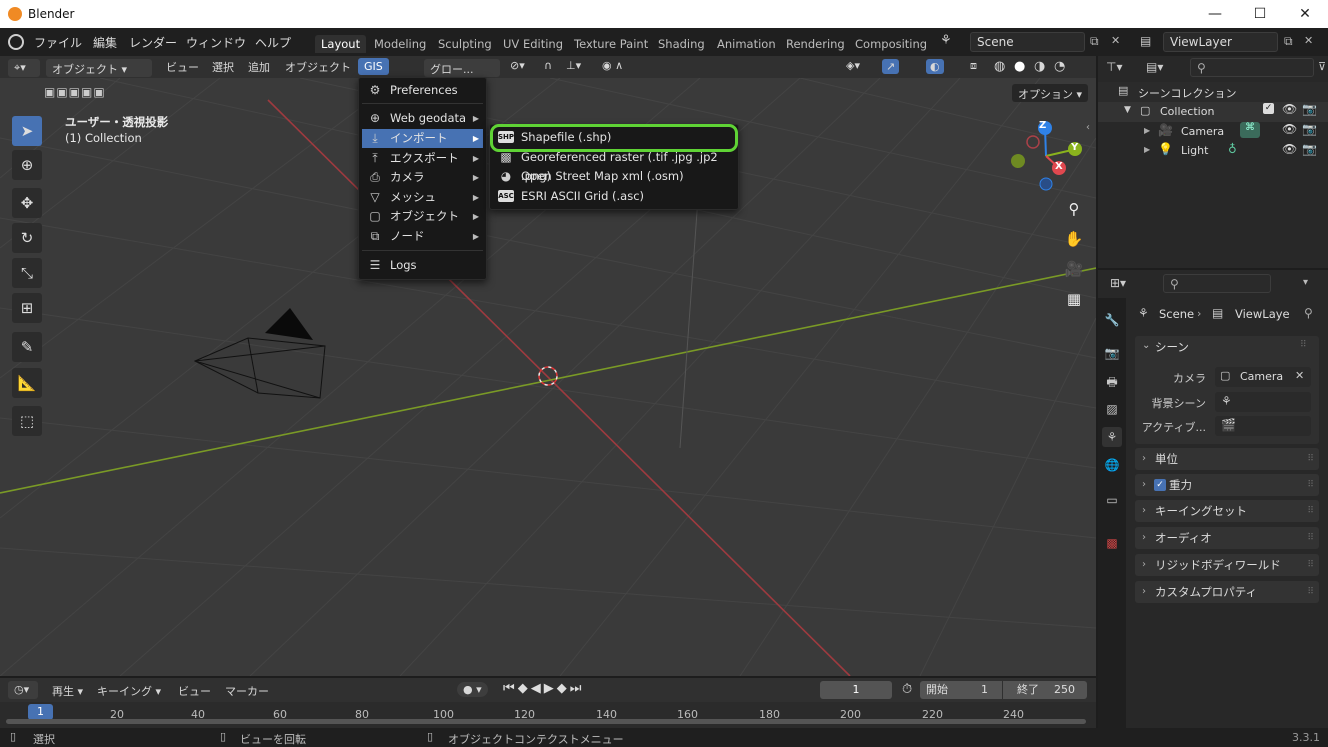  What do you see at coordinates (400, 44) in the screenshot?
I see `tab-modeling: Modeling` at bounding box center [400, 44].